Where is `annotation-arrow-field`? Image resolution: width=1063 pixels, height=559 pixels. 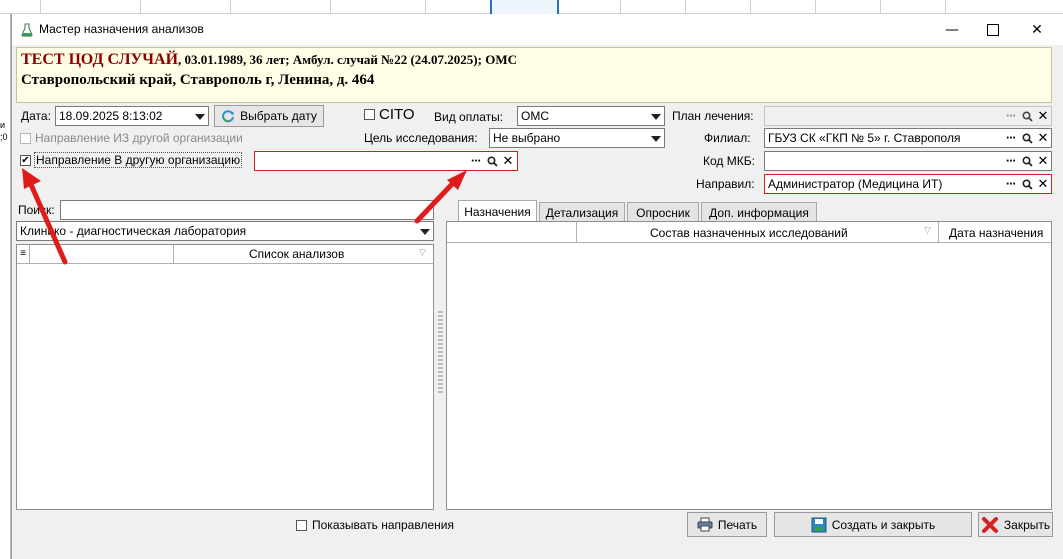 annotation-arrow-field is located at coordinates (440, 197).